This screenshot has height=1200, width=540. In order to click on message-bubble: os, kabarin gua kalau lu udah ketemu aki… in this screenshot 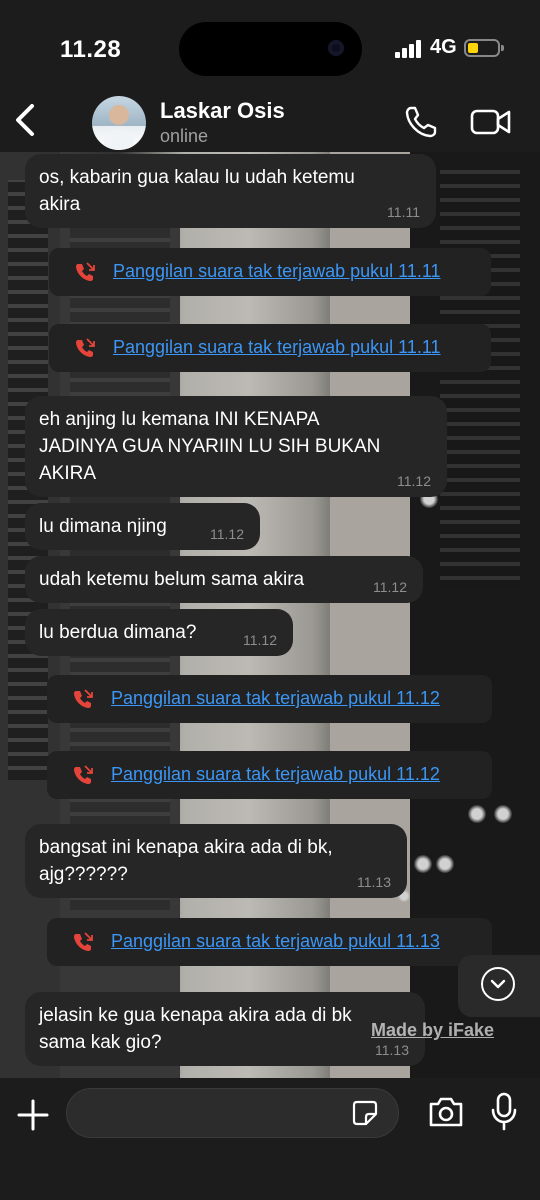, I will do `click(230, 191)`.